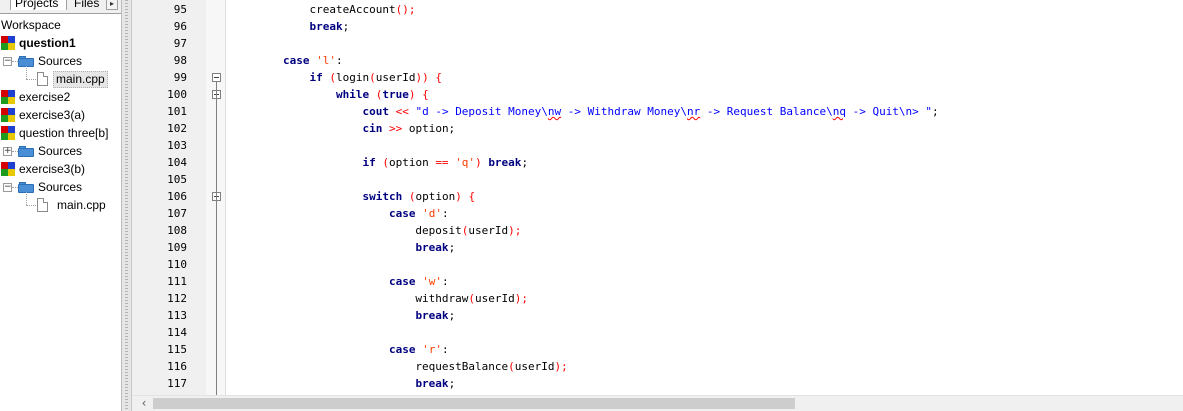 The height and width of the screenshot is (411, 1183). I want to click on code-line: deposit(userId);, so click(375, 230).